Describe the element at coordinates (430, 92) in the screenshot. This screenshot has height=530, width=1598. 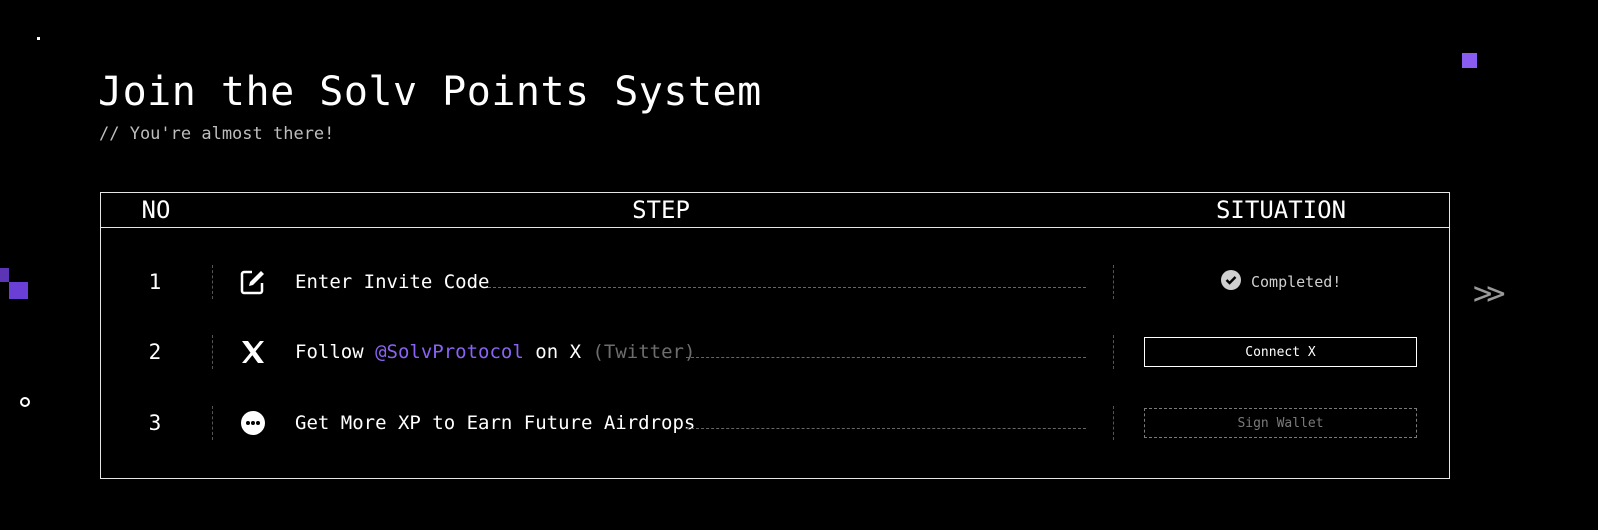
I see `page-title: Join the Solv Points System` at that location.